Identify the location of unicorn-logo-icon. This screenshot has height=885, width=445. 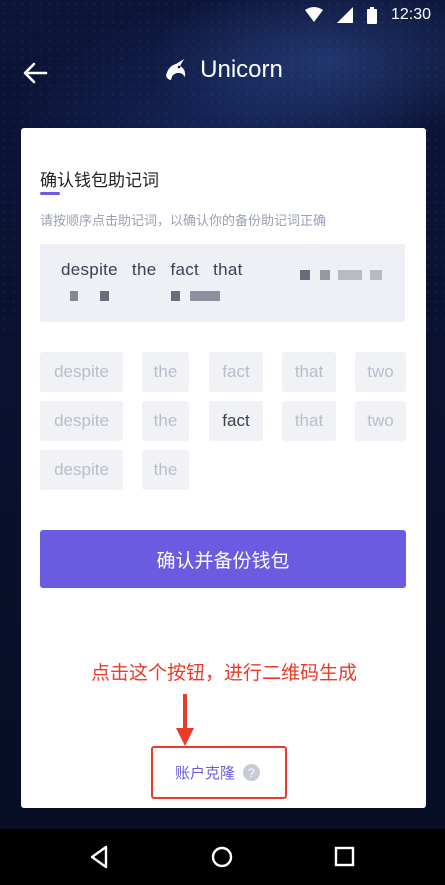
(176, 69).